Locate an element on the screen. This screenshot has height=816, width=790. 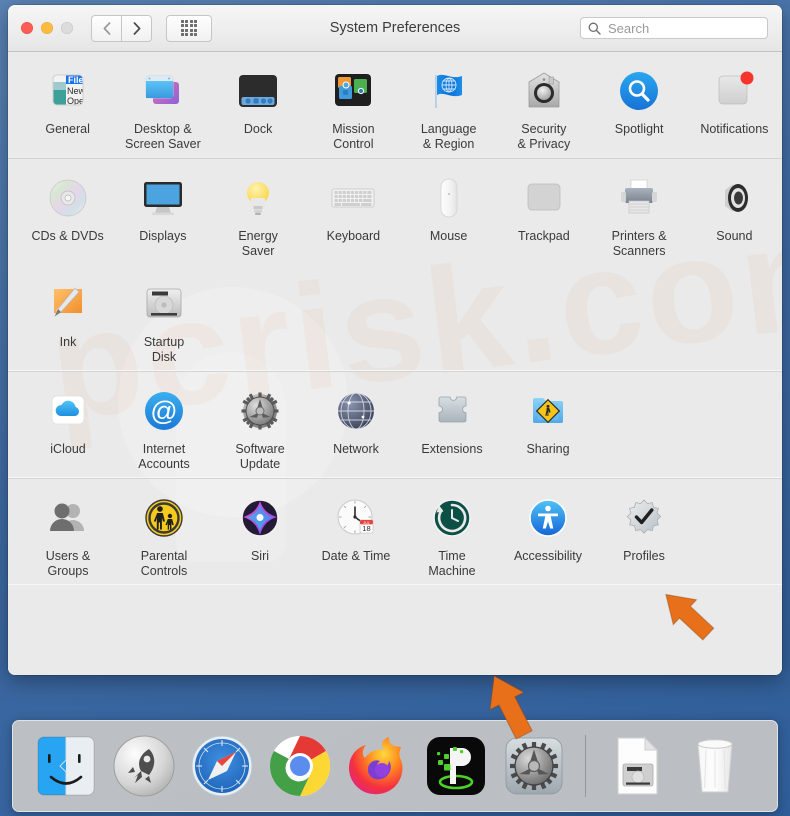
system-preferences-icon is located at coordinates (534, 766).